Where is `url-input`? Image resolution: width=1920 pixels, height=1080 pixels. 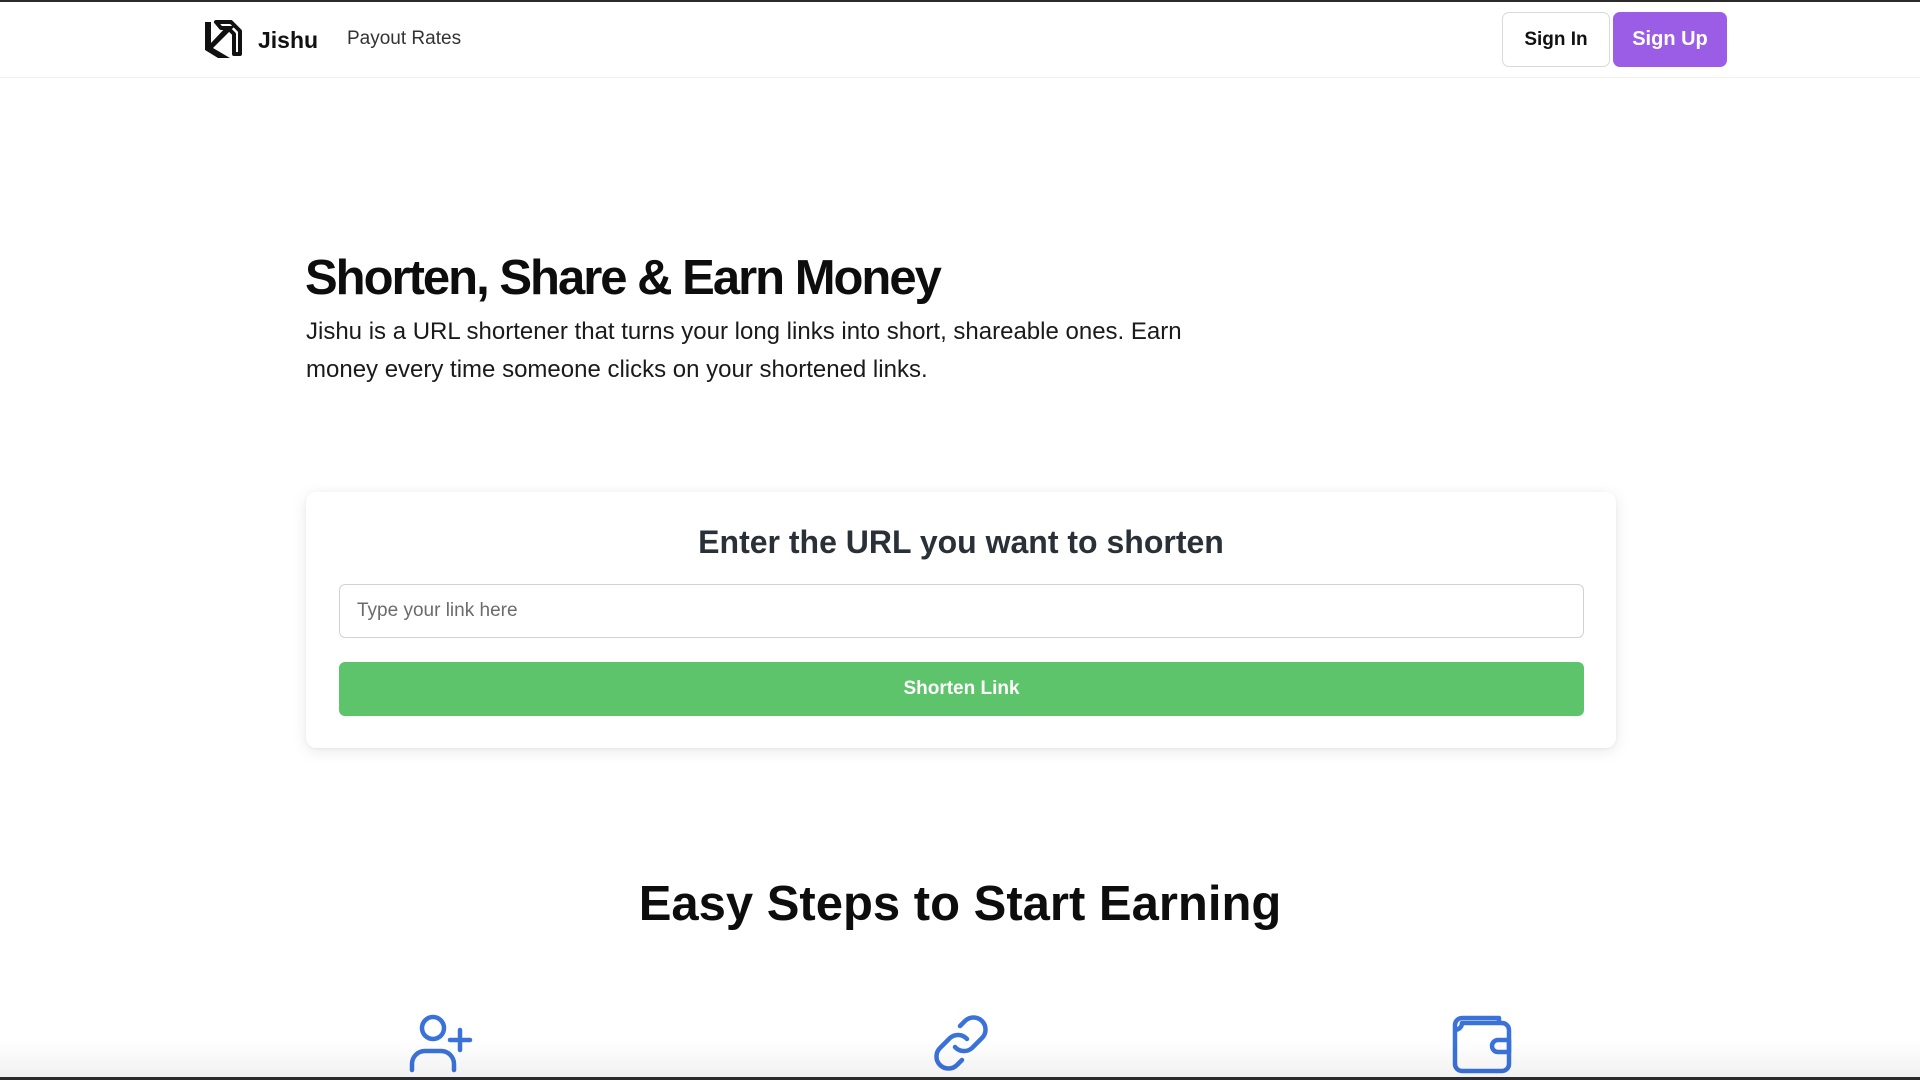
url-input is located at coordinates (961, 611).